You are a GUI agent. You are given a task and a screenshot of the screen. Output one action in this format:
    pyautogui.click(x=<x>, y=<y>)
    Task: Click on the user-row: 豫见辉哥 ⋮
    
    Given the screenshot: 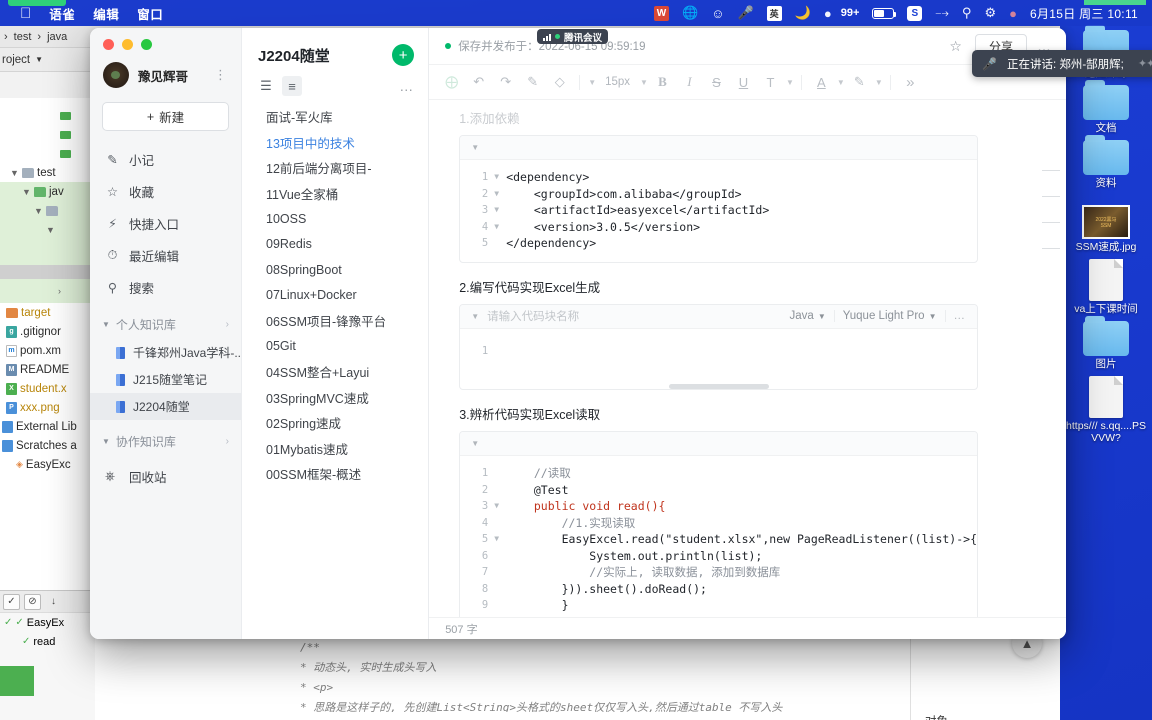 What is the action you would take?
    pyautogui.click(x=165, y=69)
    